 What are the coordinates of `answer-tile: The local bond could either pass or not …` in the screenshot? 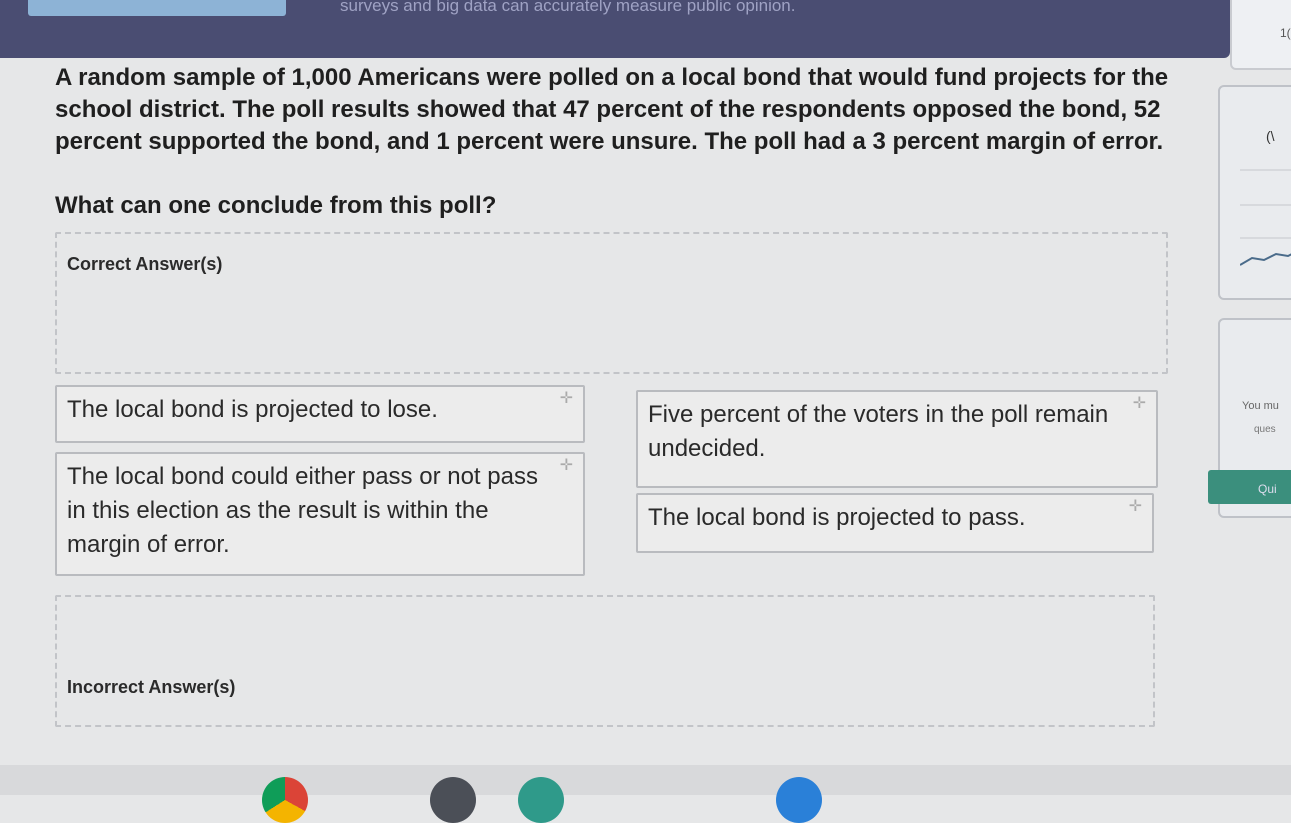 It's located at (320, 514).